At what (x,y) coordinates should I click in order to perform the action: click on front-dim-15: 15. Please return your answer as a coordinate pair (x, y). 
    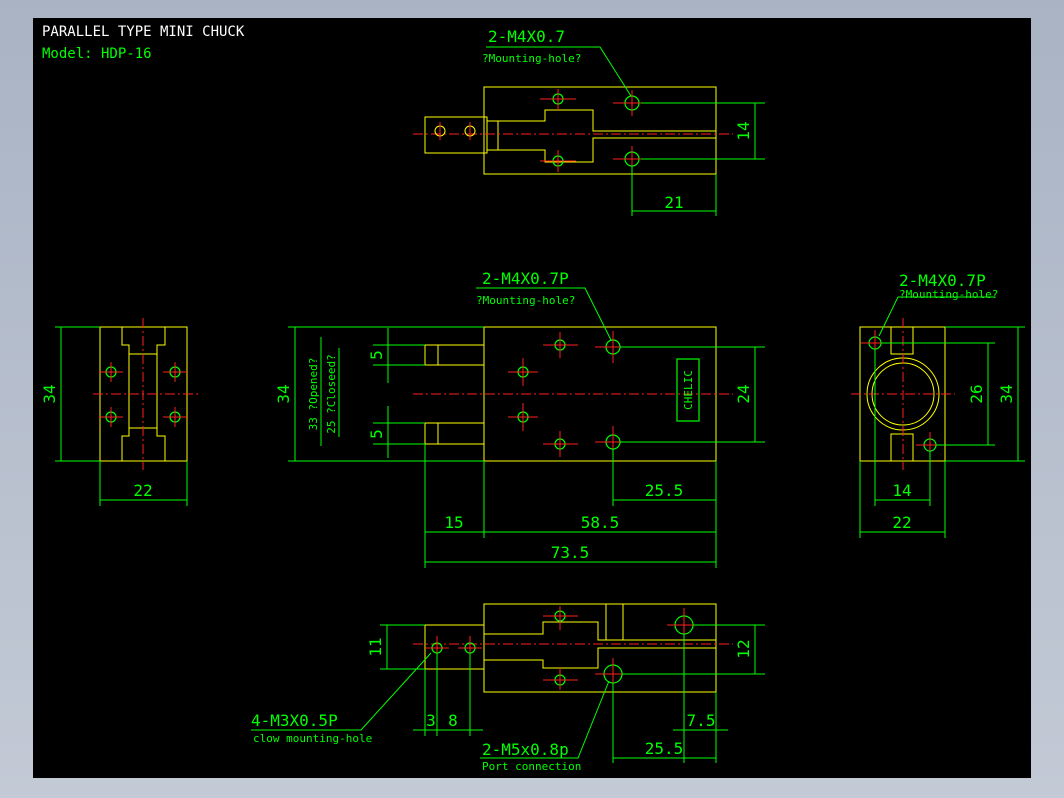
    Looking at the image, I should click on (453, 522).